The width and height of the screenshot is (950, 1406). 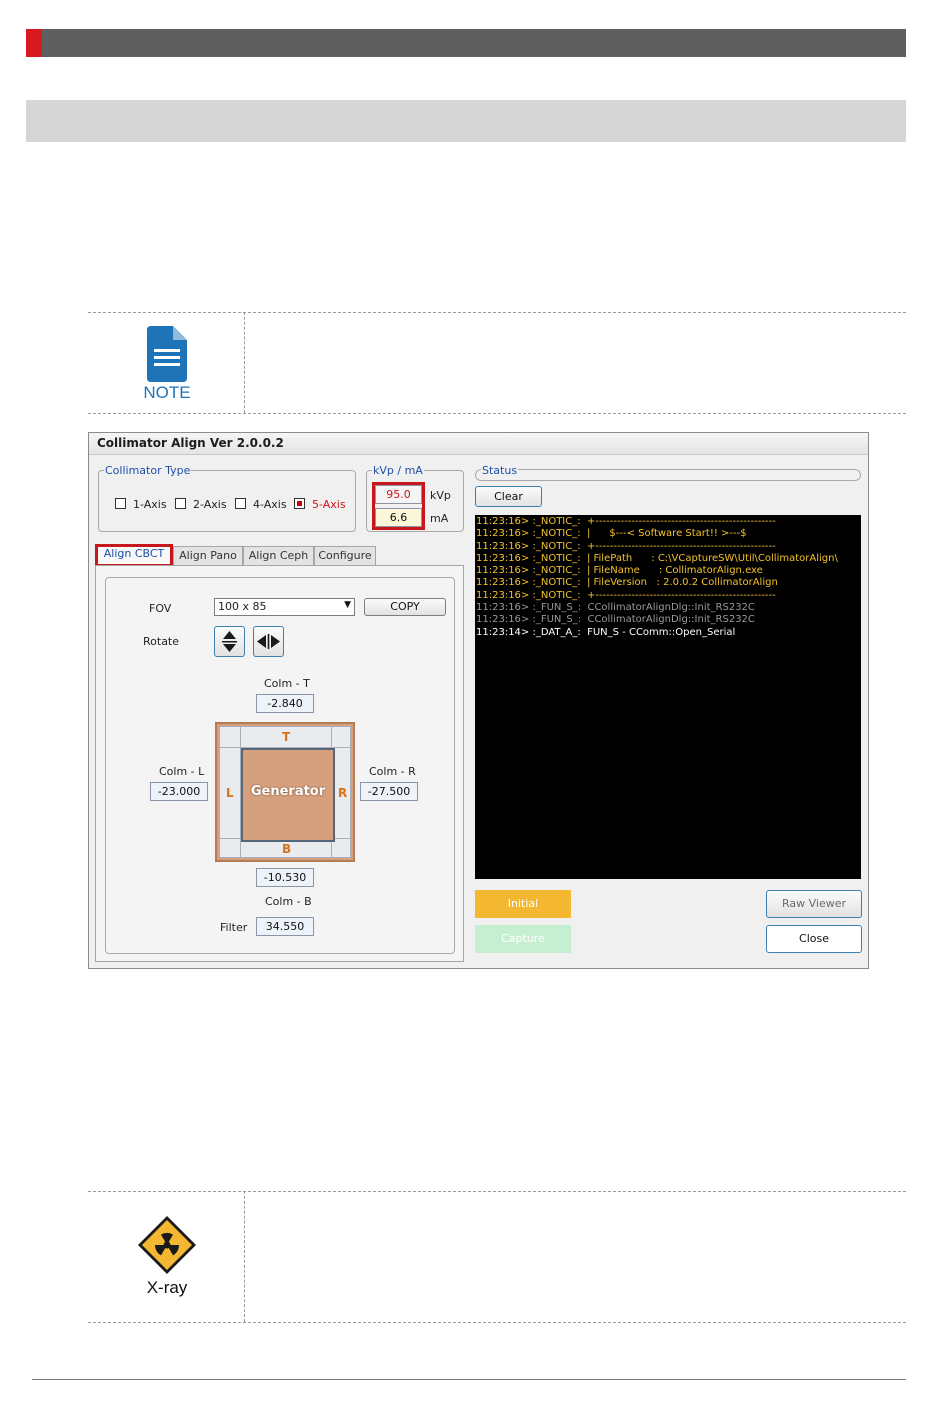 What do you see at coordinates (466, 121) in the screenshot?
I see `section-bar` at bounding box center [466, 121].